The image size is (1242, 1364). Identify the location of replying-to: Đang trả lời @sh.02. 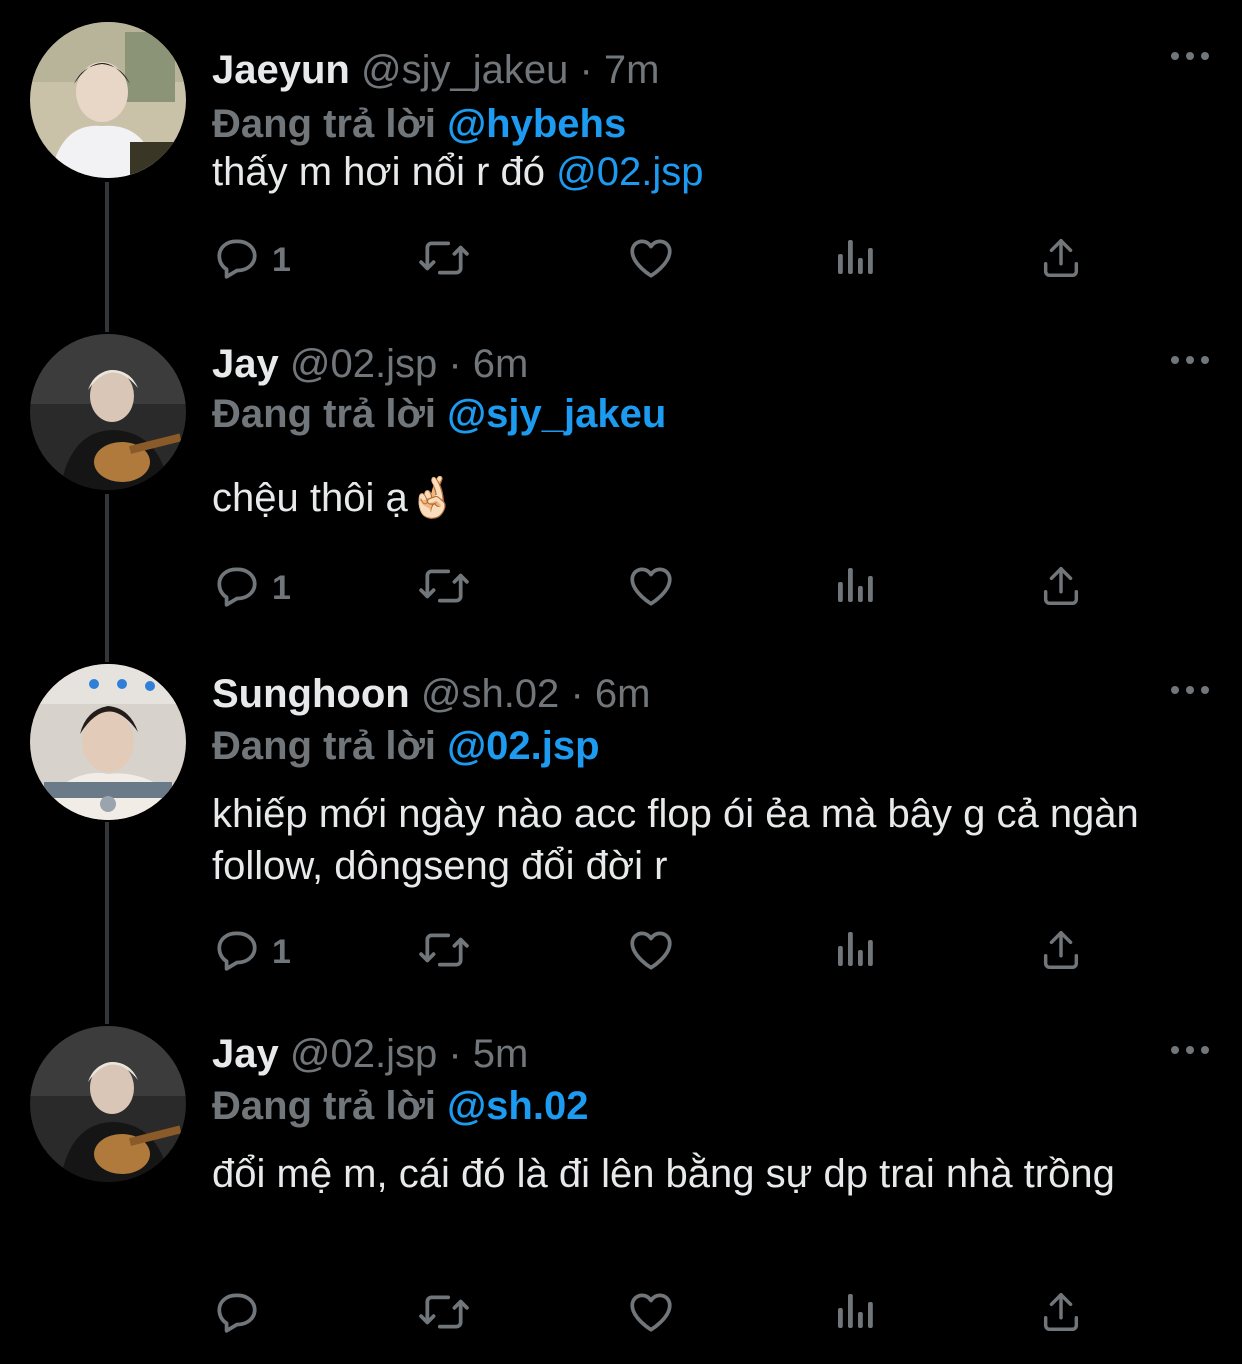
(400, 1106).